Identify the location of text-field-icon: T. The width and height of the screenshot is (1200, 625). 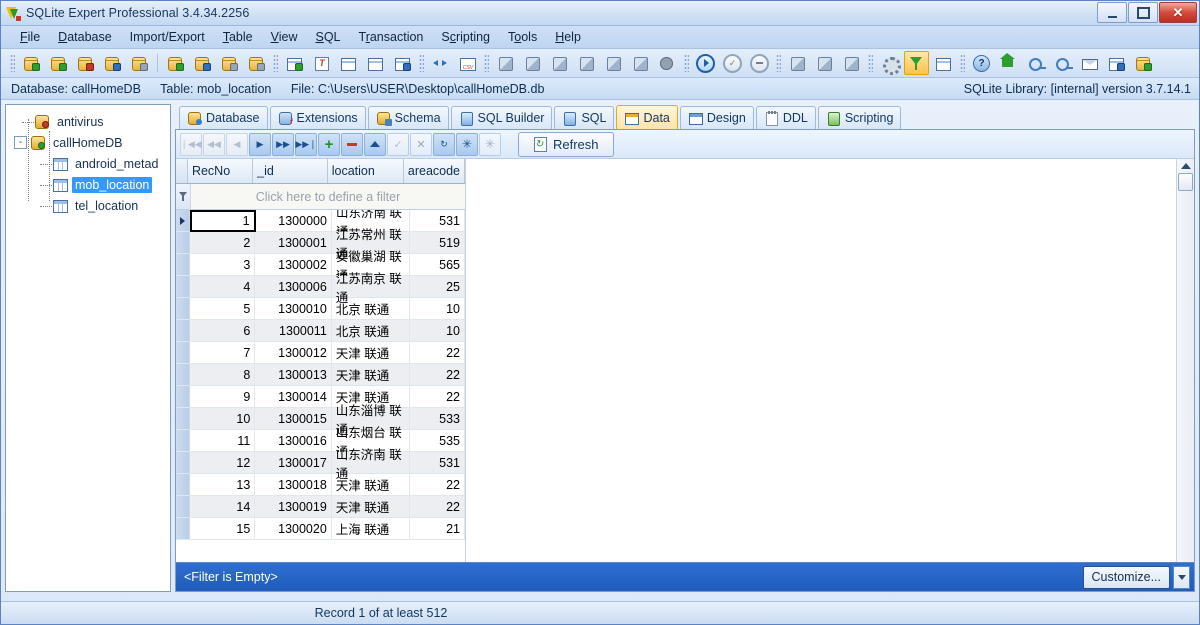
(321, 63).